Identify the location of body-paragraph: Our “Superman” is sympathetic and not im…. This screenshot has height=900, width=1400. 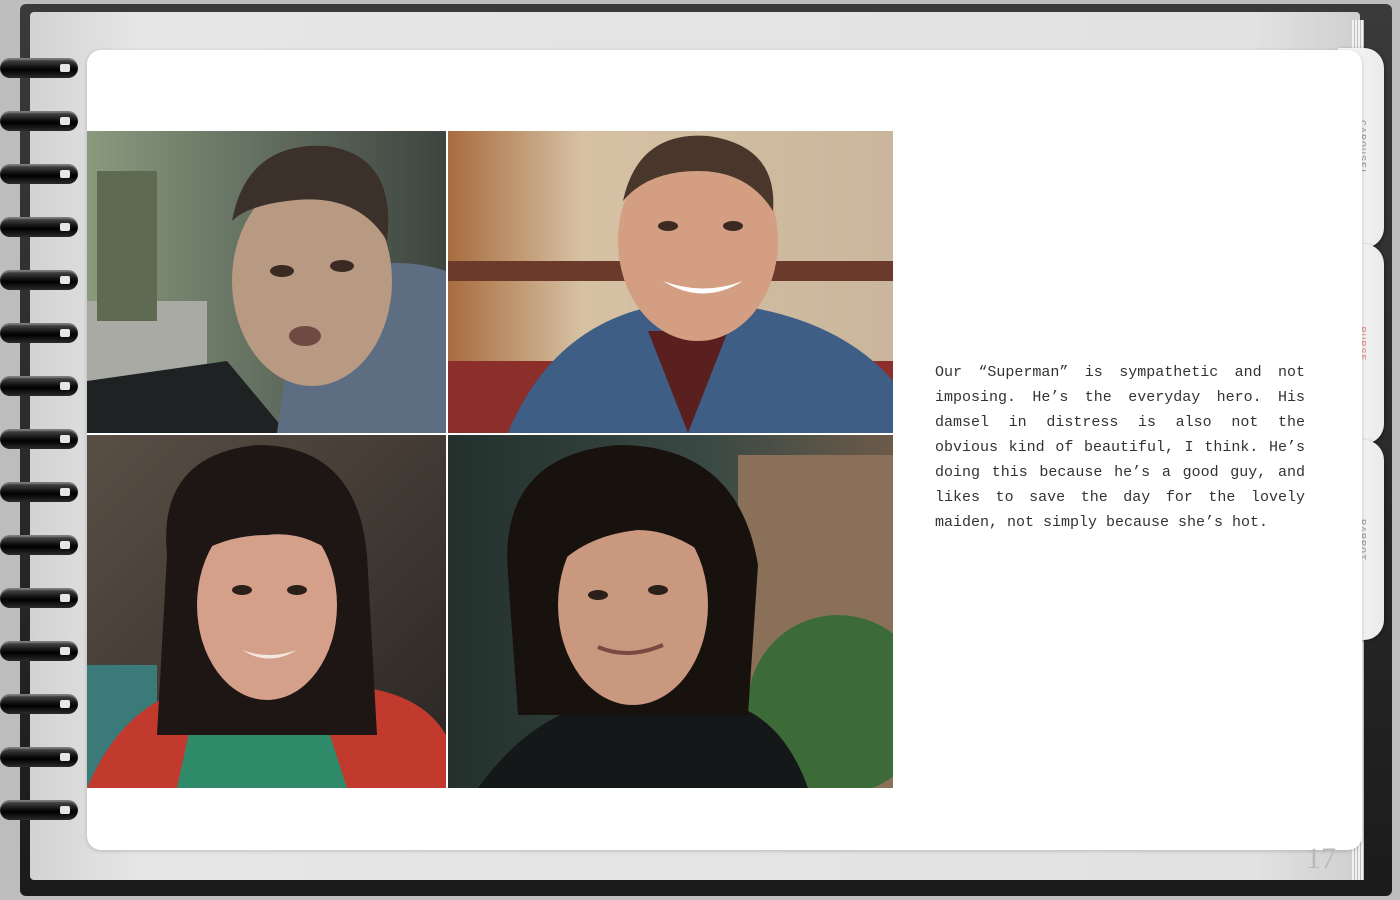
(1120, 447).